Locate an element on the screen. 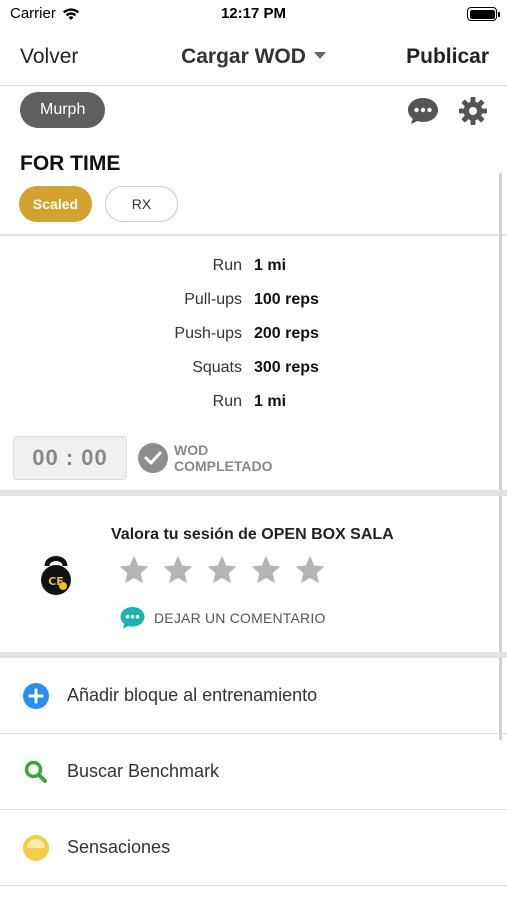 The image size is (507, 900). mode-rx-toggle: RX is located at coordinates (141, 204).